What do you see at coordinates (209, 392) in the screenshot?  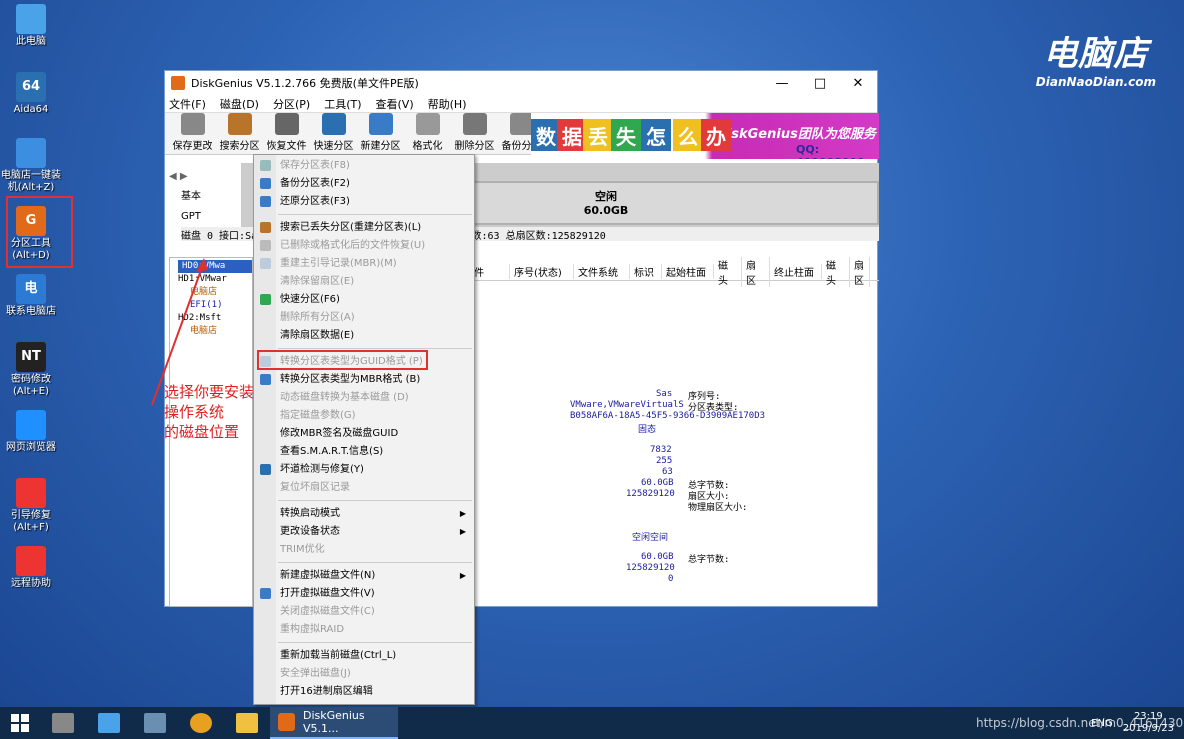 I see `annotation-line: 选择你要安装` at bounding box center [209, 392].